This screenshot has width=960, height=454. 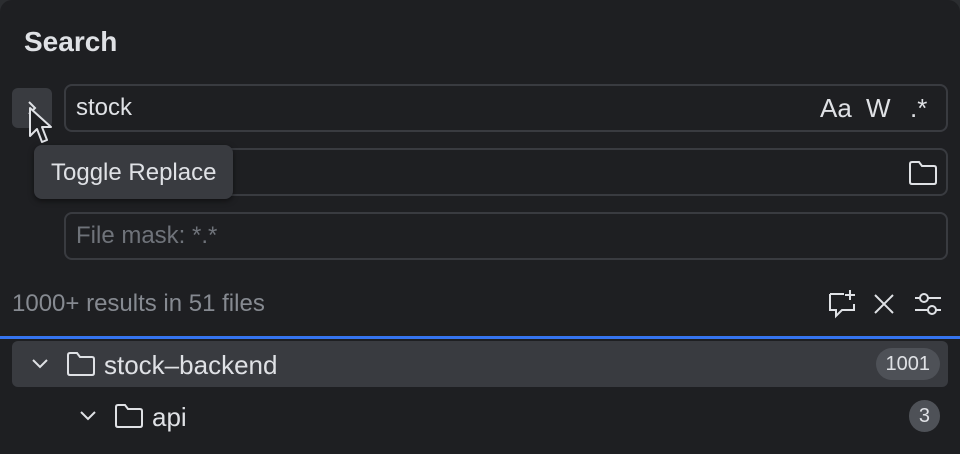 I want to click on match-count-badge: 3, so click(x=924, y=416).